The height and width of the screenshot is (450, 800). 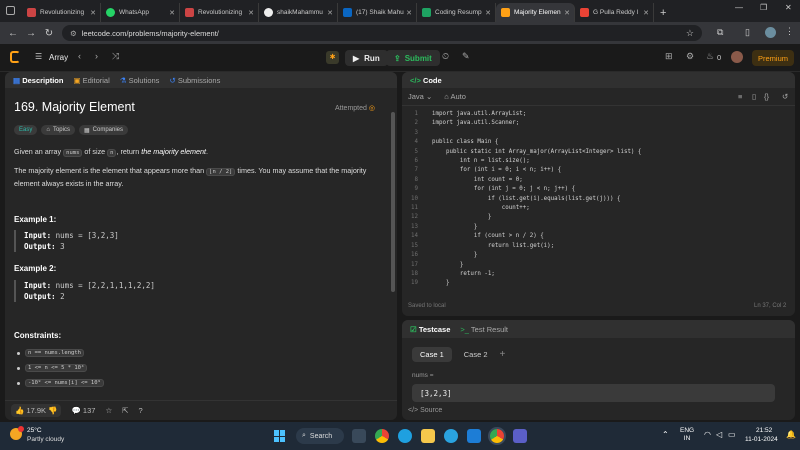 What do you see at coordinates (614, 12) in the screenshot?
I see `browser-tab: G Pulla Reddy I ✕` at bounding box center [614, 12].